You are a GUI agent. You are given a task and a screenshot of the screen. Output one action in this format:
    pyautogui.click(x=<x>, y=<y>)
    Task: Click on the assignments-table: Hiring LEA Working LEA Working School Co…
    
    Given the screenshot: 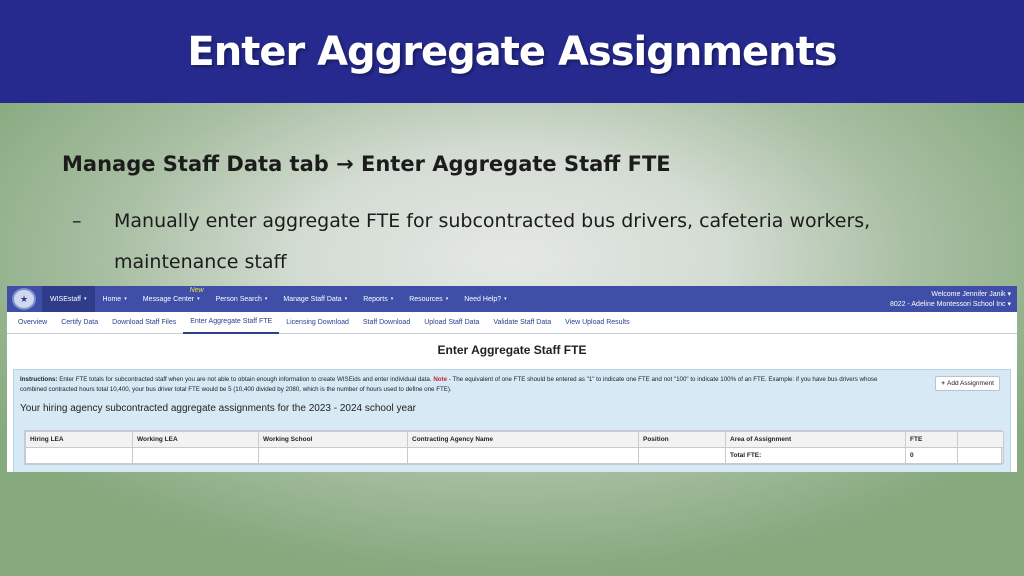 What is the action you would take?
    pyautogui.click(x=514, y=447)
    